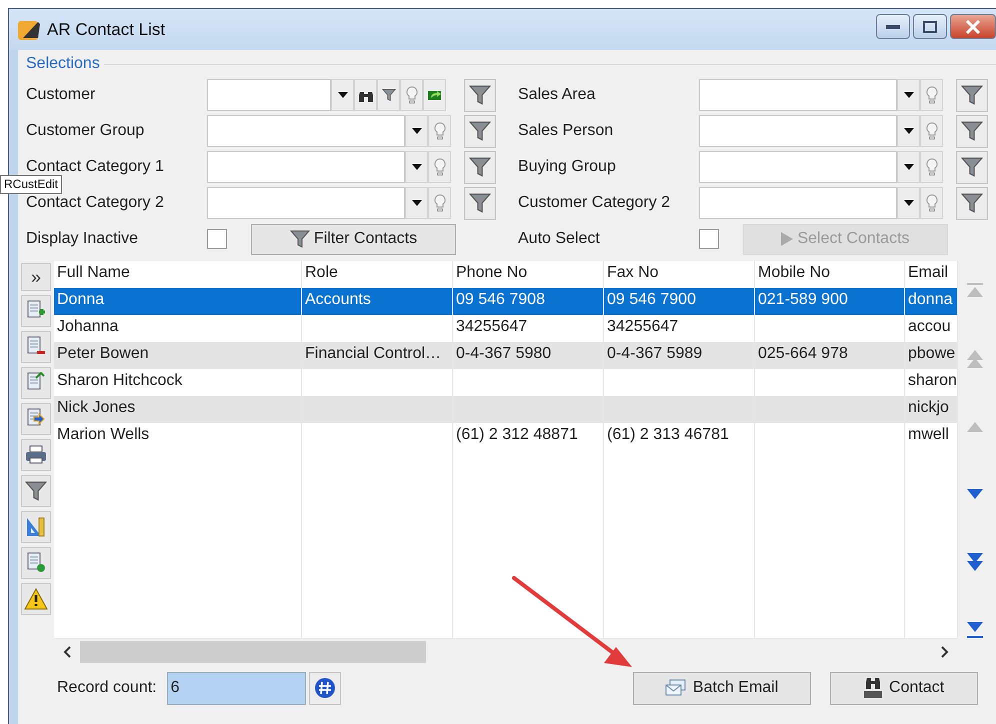 The image size is (996, 724). Describe the element at coordinates (945, 652) in the screenshot. I see `scroll-right-icon` at that location.